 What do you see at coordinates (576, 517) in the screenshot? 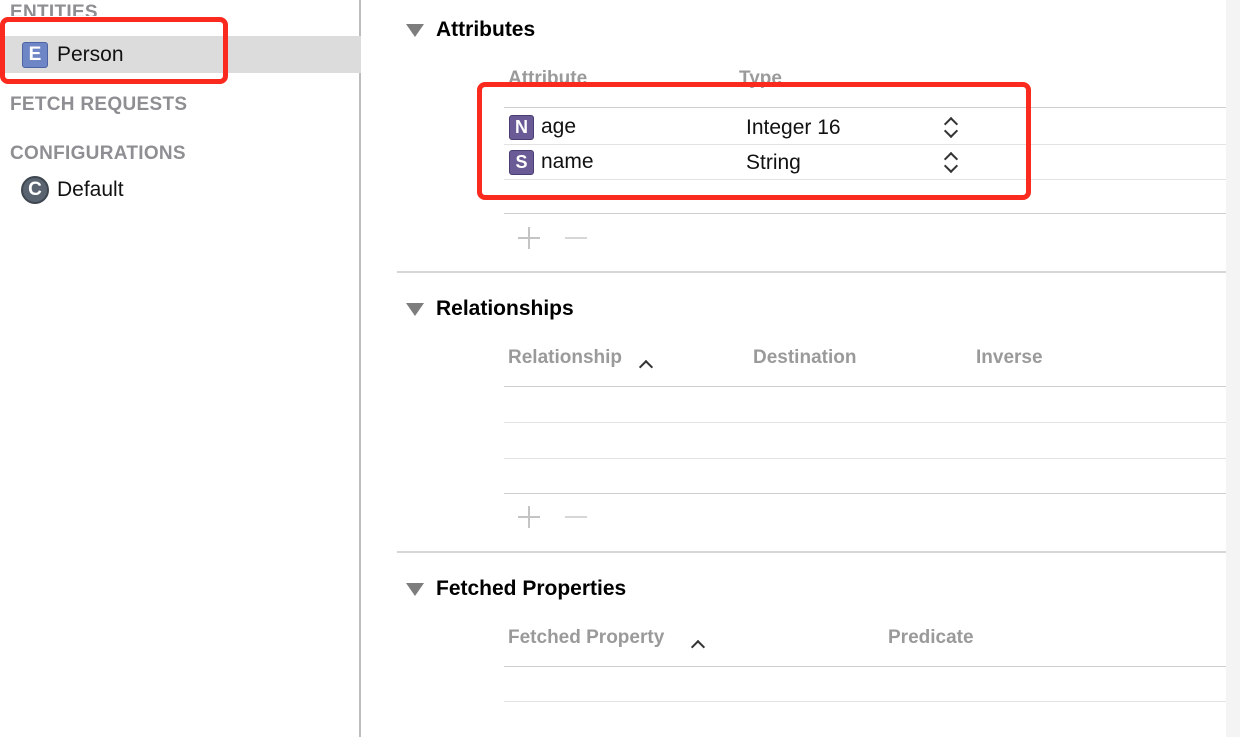
I see `remove-relationship-button` at bounding box center [576, 517].